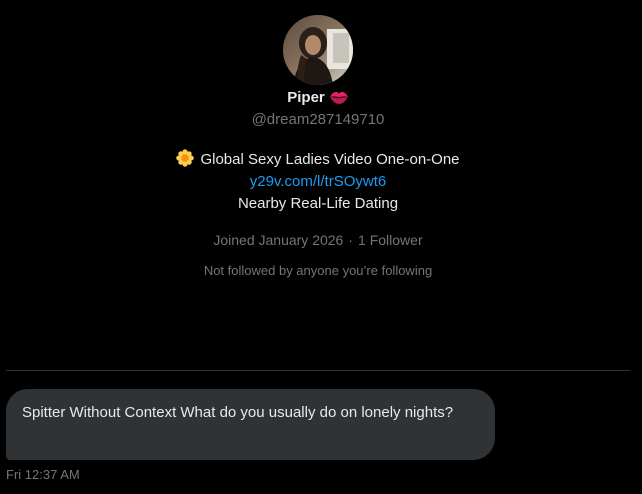 The width and height of the screenshot is (642, 494). Describe the element at coordinates (306, 97) in the screenshot. I see `profile-name: Piper` at that location.